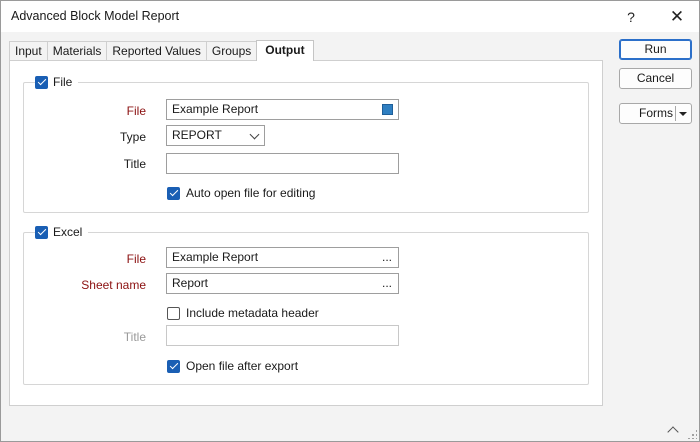 This screenshot has width=700, height=442. What do you see at coordinates (215, 257) in the screenshot?
I see `excel-file-value: Example Report` at bounding box center [215, 257].